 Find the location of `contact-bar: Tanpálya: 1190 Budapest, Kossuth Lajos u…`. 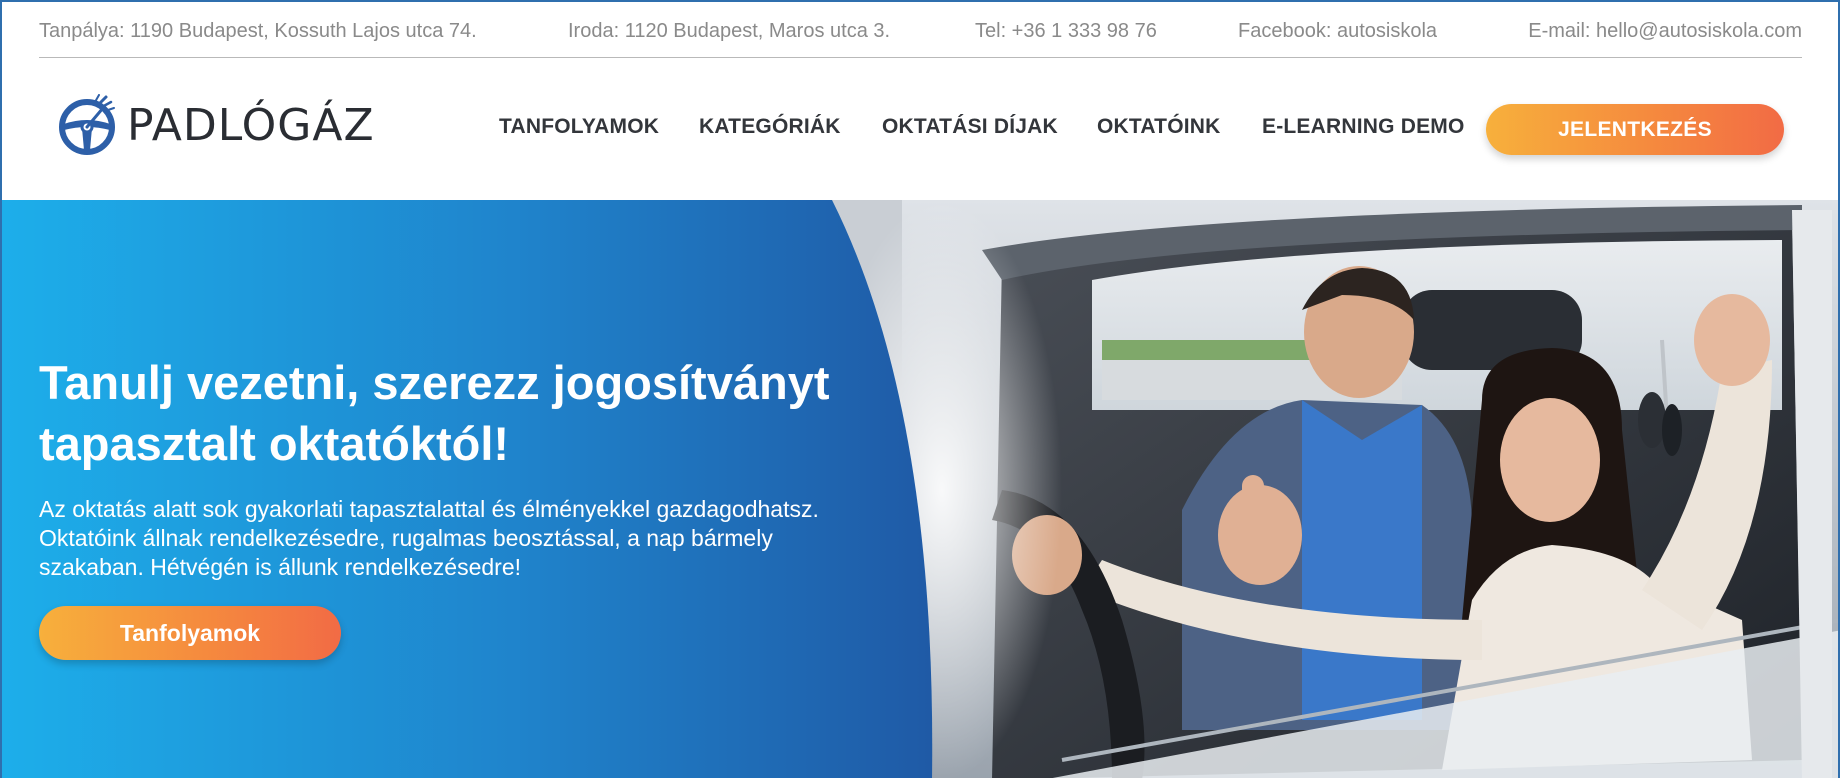

contact-bar: Tanpálya: 1190 Budapest, Kossuth Lajos u… is located at coordinates (920, 30).